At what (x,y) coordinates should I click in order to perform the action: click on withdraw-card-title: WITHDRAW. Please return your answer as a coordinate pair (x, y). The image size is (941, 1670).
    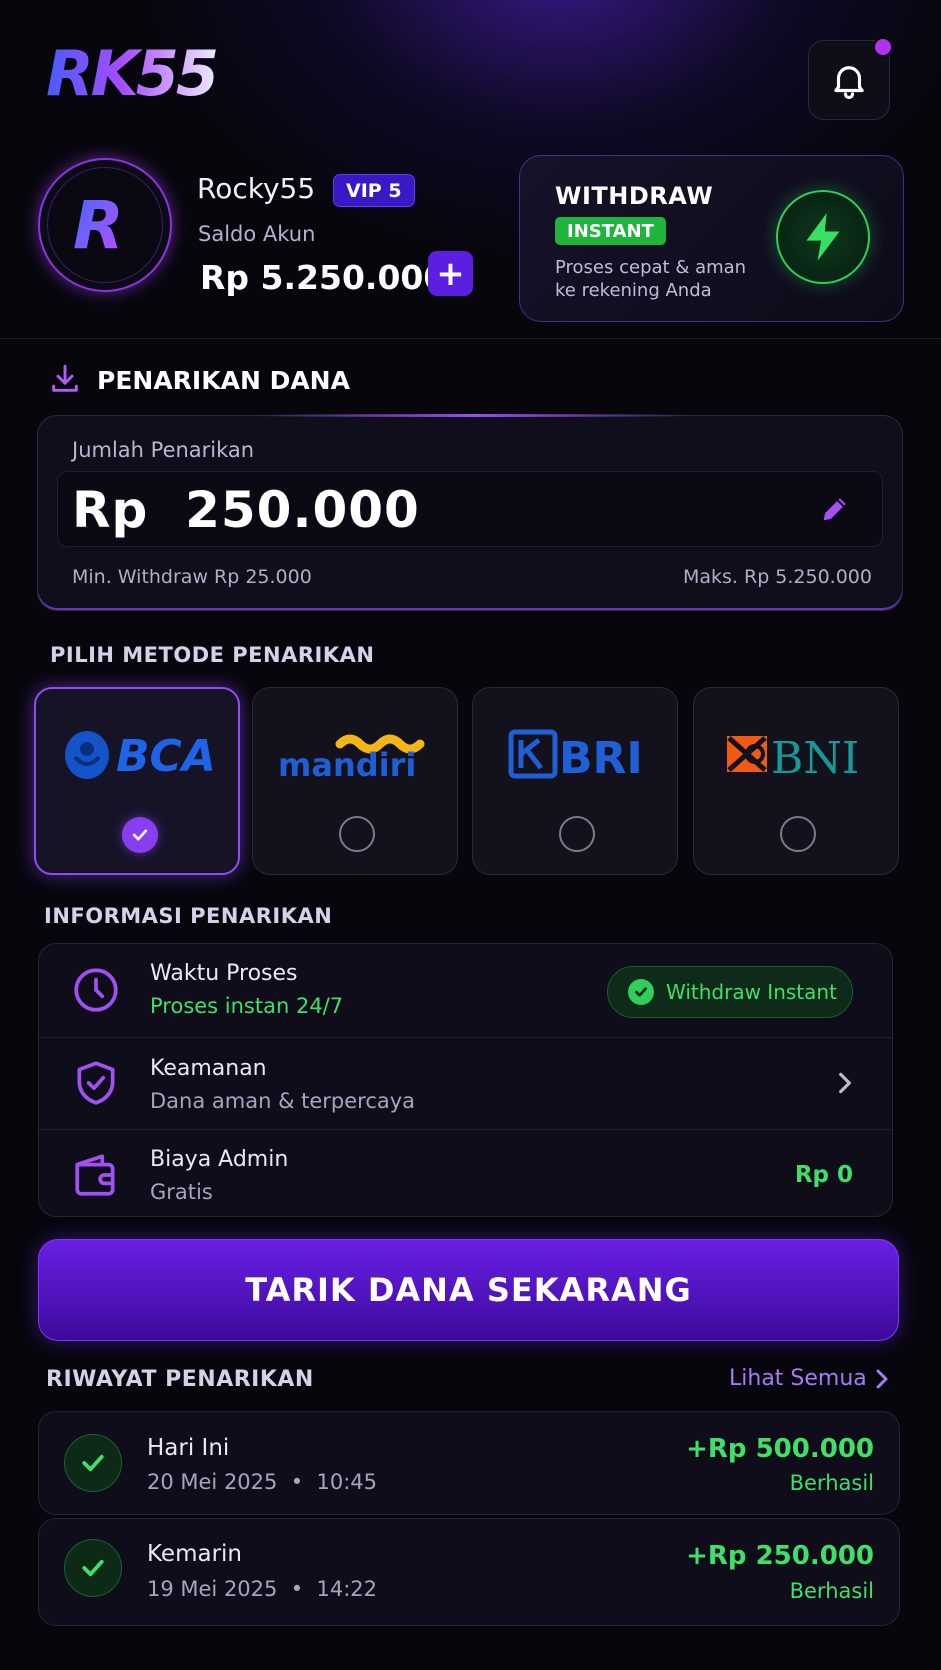
    Looking at the image, I should click on (634, 196).